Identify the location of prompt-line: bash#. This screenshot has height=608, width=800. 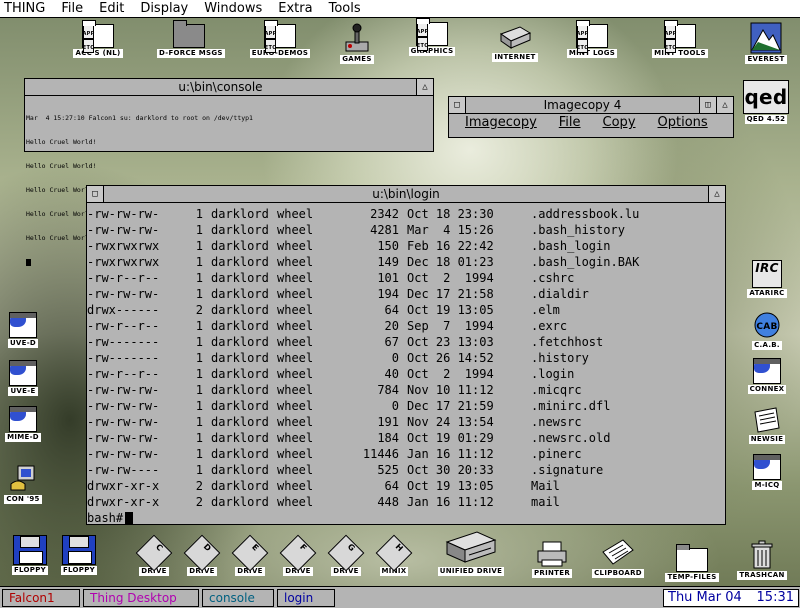
(406, 517).